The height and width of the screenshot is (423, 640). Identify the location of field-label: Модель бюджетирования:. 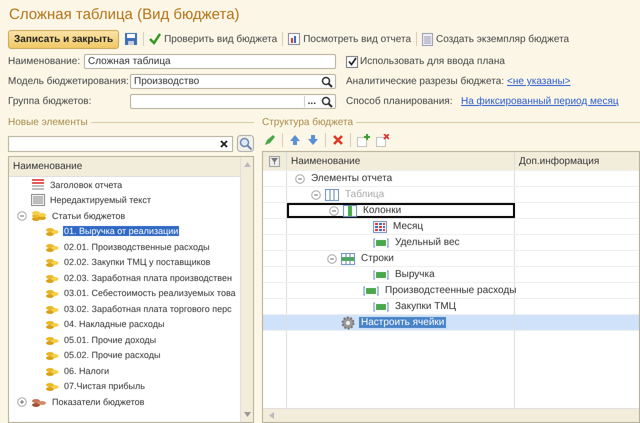
(69, 81).